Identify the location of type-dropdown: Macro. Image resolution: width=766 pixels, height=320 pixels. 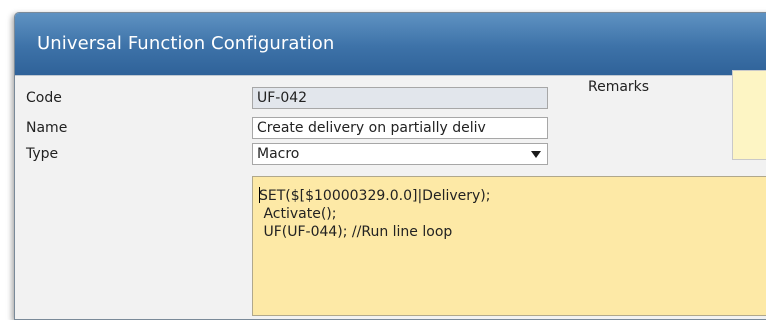
(400, 154).